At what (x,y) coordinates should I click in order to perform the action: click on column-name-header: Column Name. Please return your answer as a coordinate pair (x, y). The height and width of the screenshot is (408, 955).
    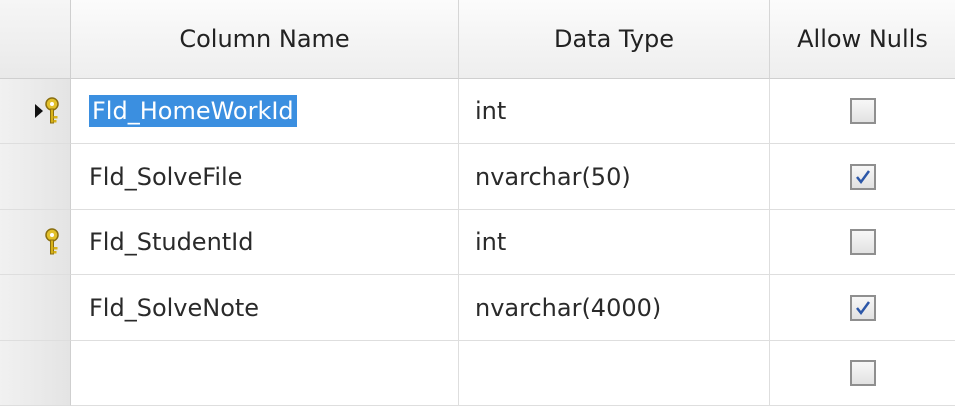
    Looking at the image, I should click on (265, 39).